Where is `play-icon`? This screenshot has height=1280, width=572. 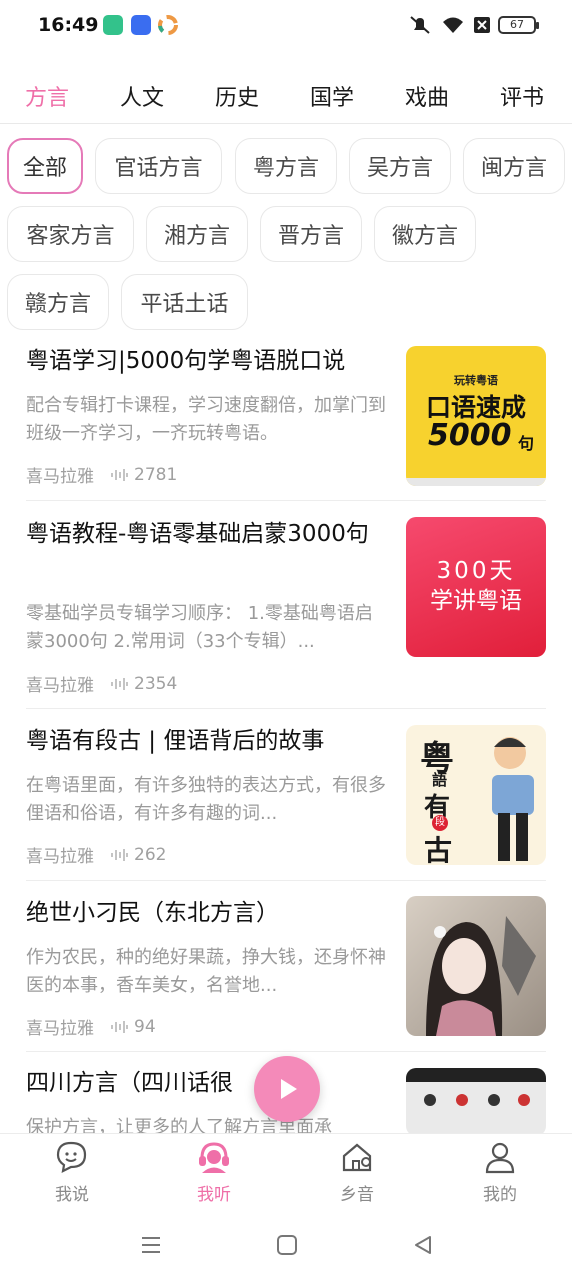 play-icon is located at coordinates (289, 1089).